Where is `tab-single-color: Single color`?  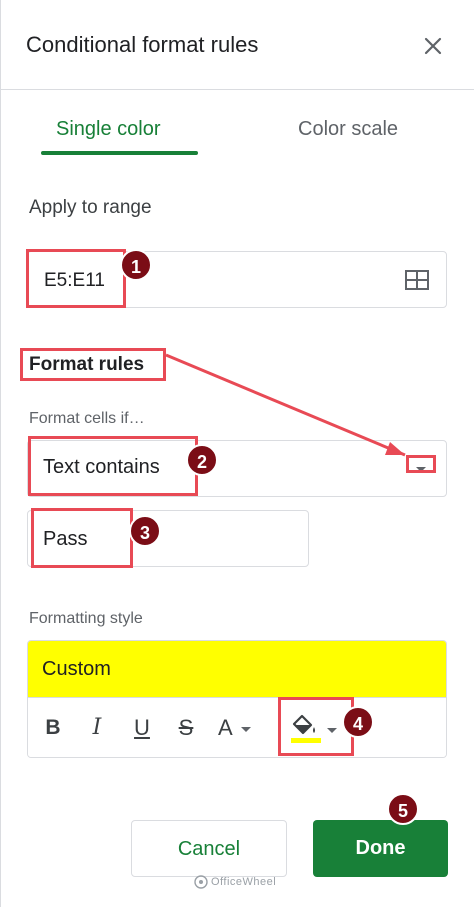 tab-single-color: Single color is located at coordinates (108, 129).